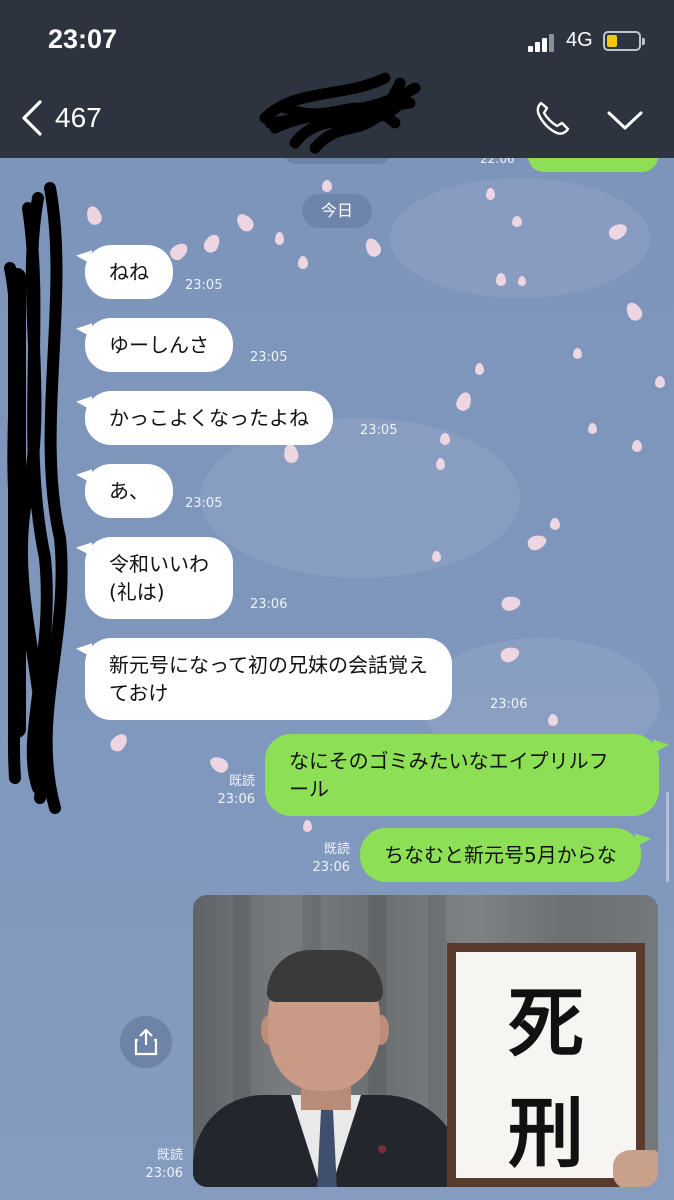  Describe the element at coordinates (159, 578) in the screenshot. I see `incoming-message: 令和いいわ (礼は)` at that location.